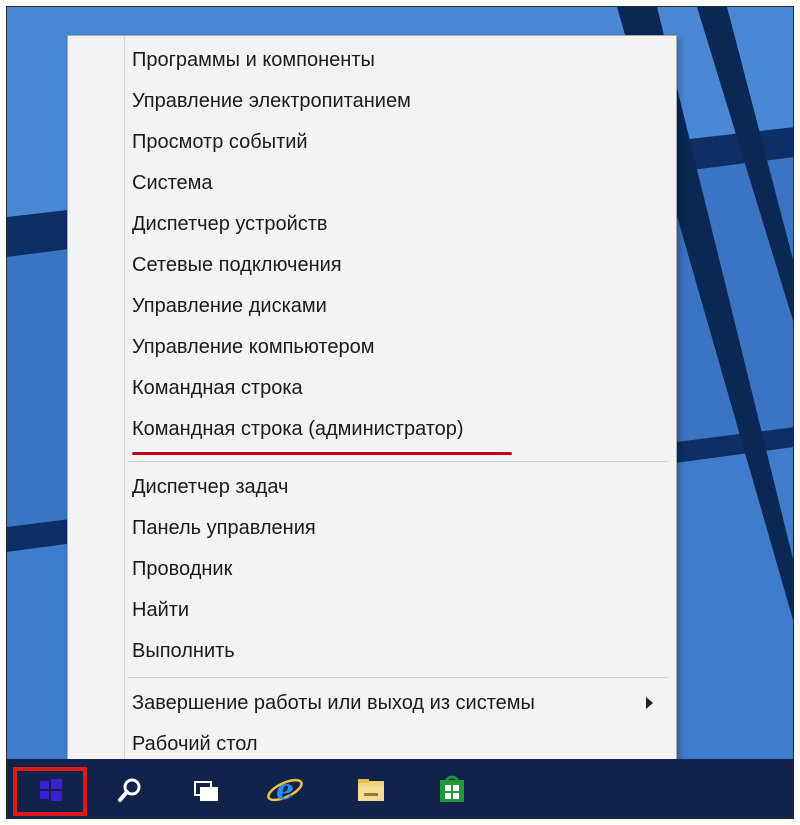 This screenshot has width=800, height=825. I want to click on menu-item-network-connections: Сетевые подключения, so click(237, 265).